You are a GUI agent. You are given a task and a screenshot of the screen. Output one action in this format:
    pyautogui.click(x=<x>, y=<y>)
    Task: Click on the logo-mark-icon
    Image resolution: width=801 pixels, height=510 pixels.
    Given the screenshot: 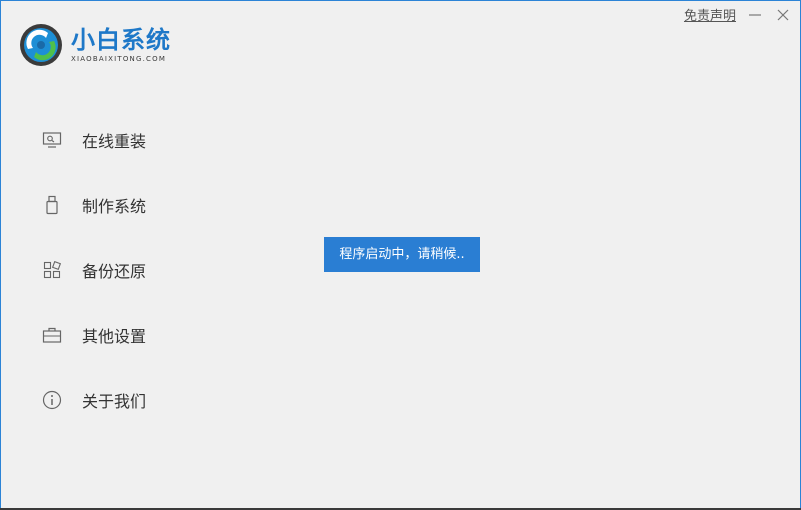 What is the action you would take?
    pyautogui.click(x=41, y=45)
    